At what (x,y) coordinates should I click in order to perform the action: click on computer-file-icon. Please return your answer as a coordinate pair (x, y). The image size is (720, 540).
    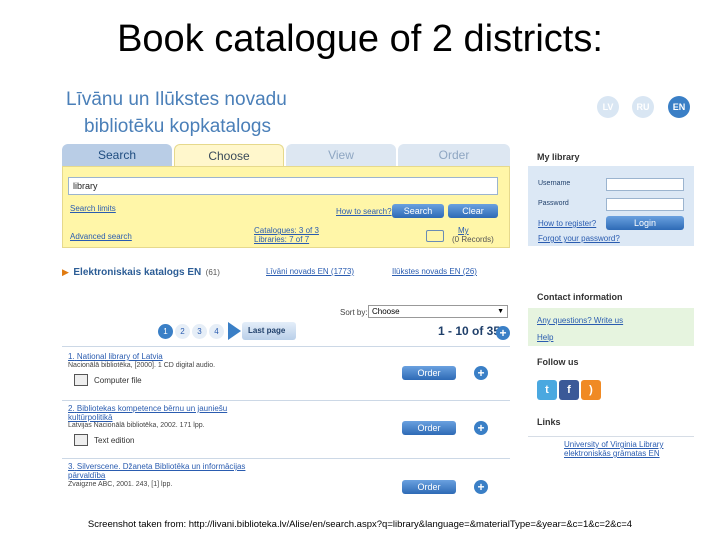
    Looking at the image, I should click on (81, 380).